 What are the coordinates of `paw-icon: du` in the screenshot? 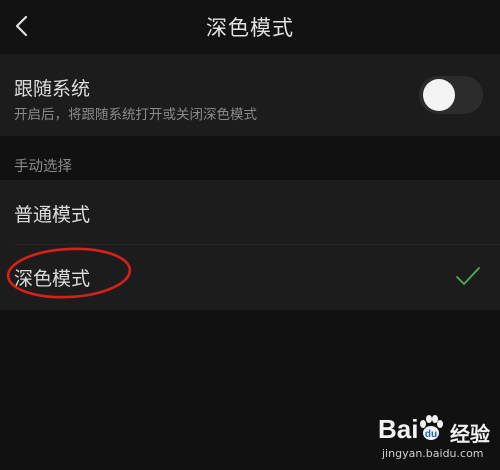 It's located at (431, 427).